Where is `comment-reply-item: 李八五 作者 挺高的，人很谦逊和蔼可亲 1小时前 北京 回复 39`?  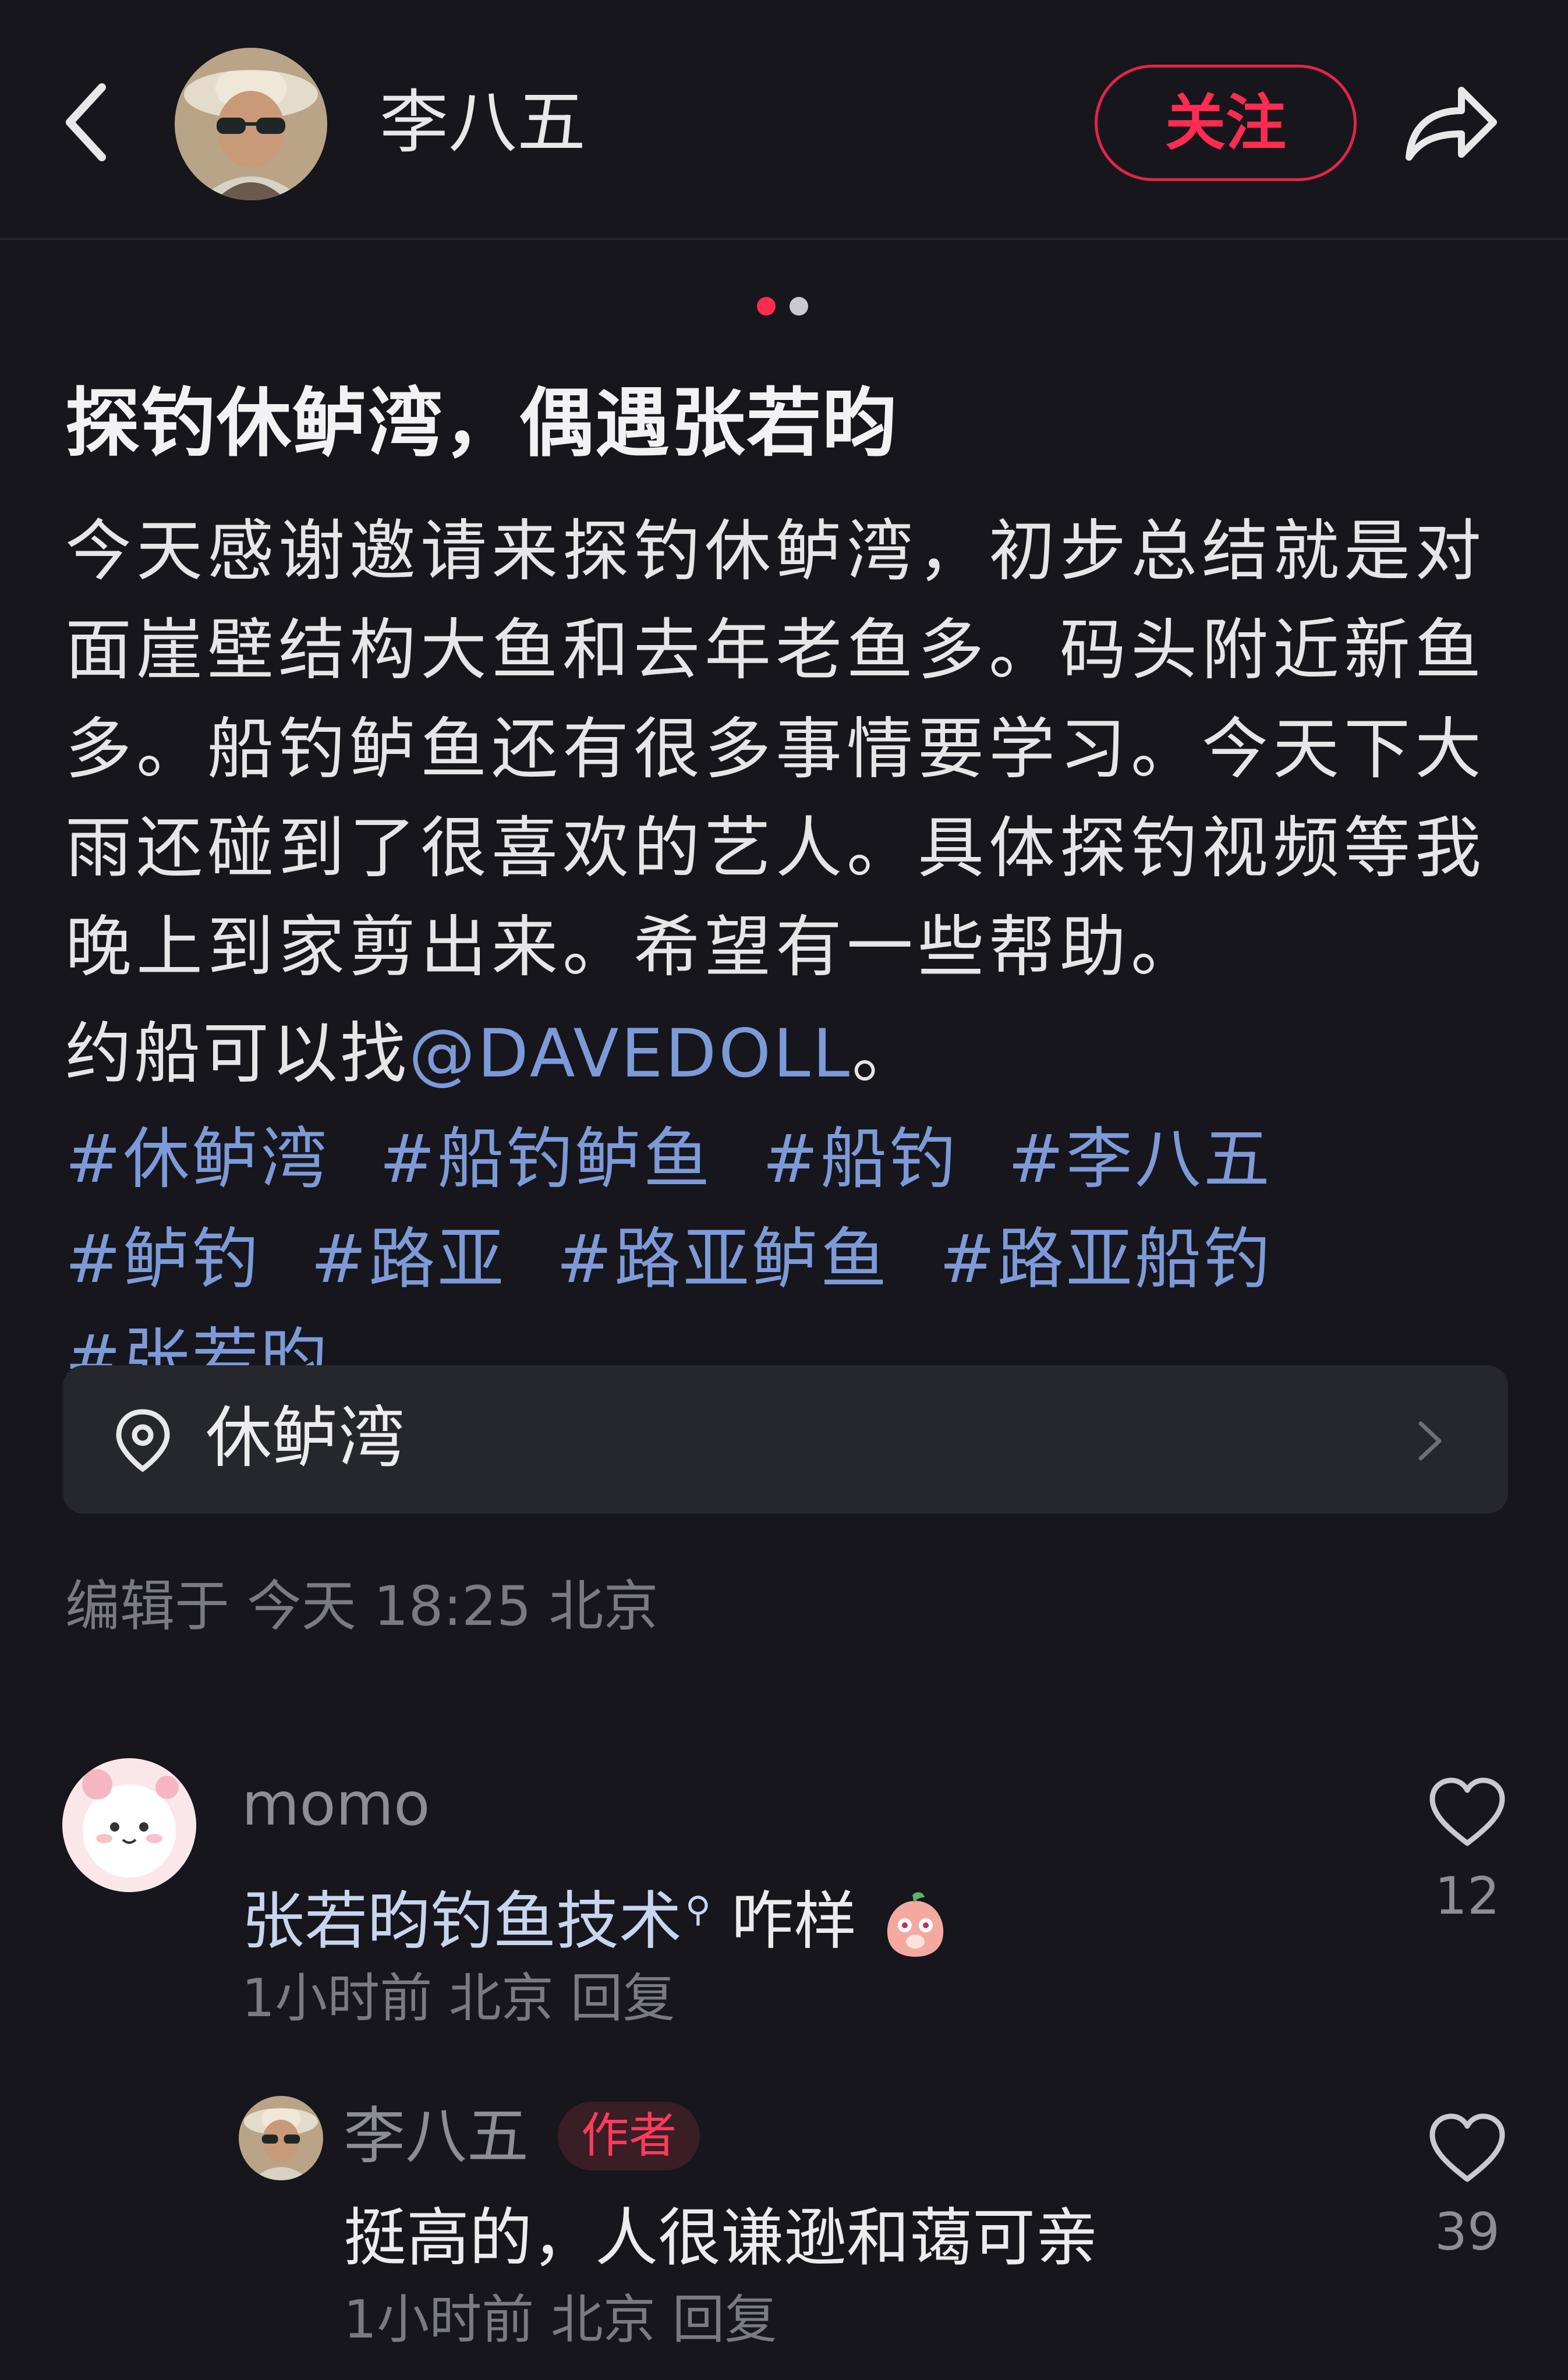 comment-reply-item: 李八五 作者 挺高的，人很谦逊和蔼可亲 1小时前 北京 回复 39 is located at coordinates (784, 2230).